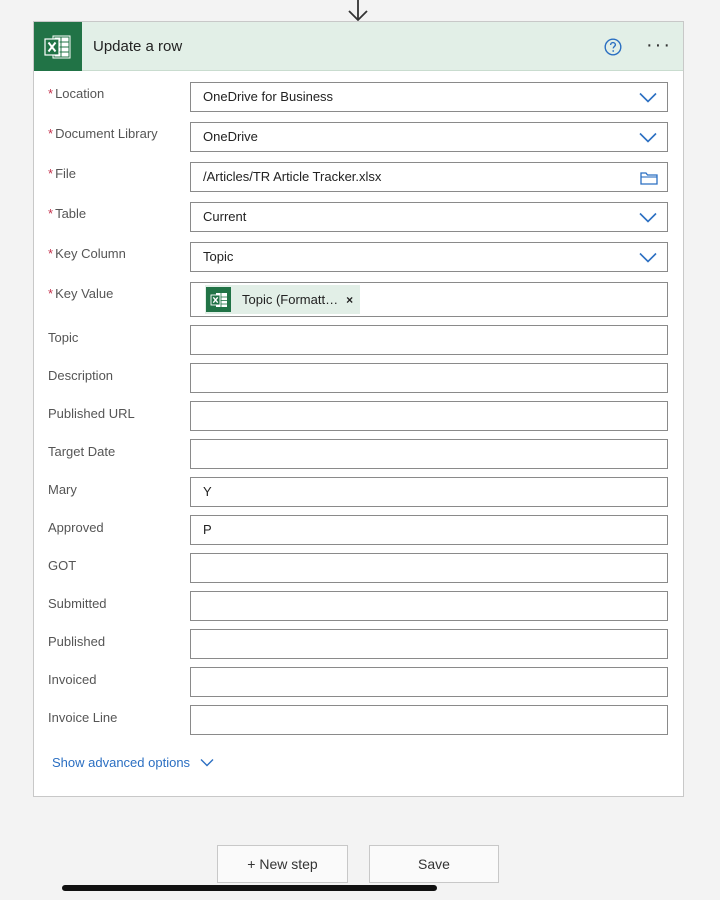 Image resolution: width=720 pixels, height=900 pixels. I want to click on save-button: Save, so click(434, 864).